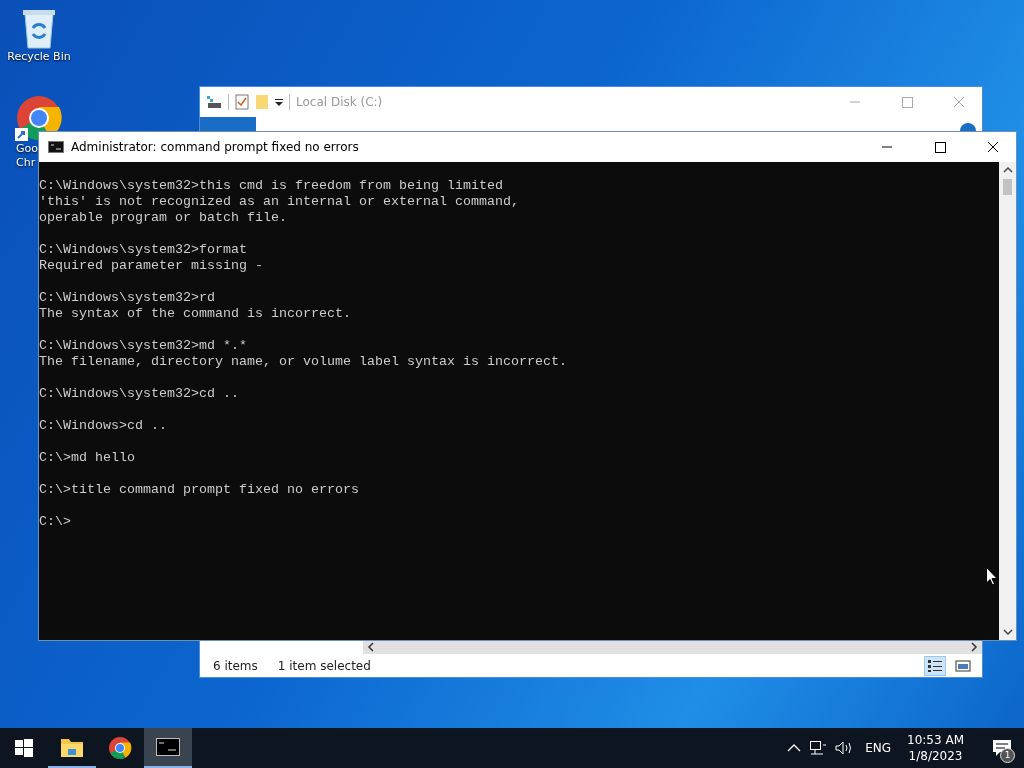 This screenshot has width=1024, height=768. Describe the element at coordinates (935, 748) in the screenshot. I see `clock: 10:53 AM 1/8/2023` at that location.